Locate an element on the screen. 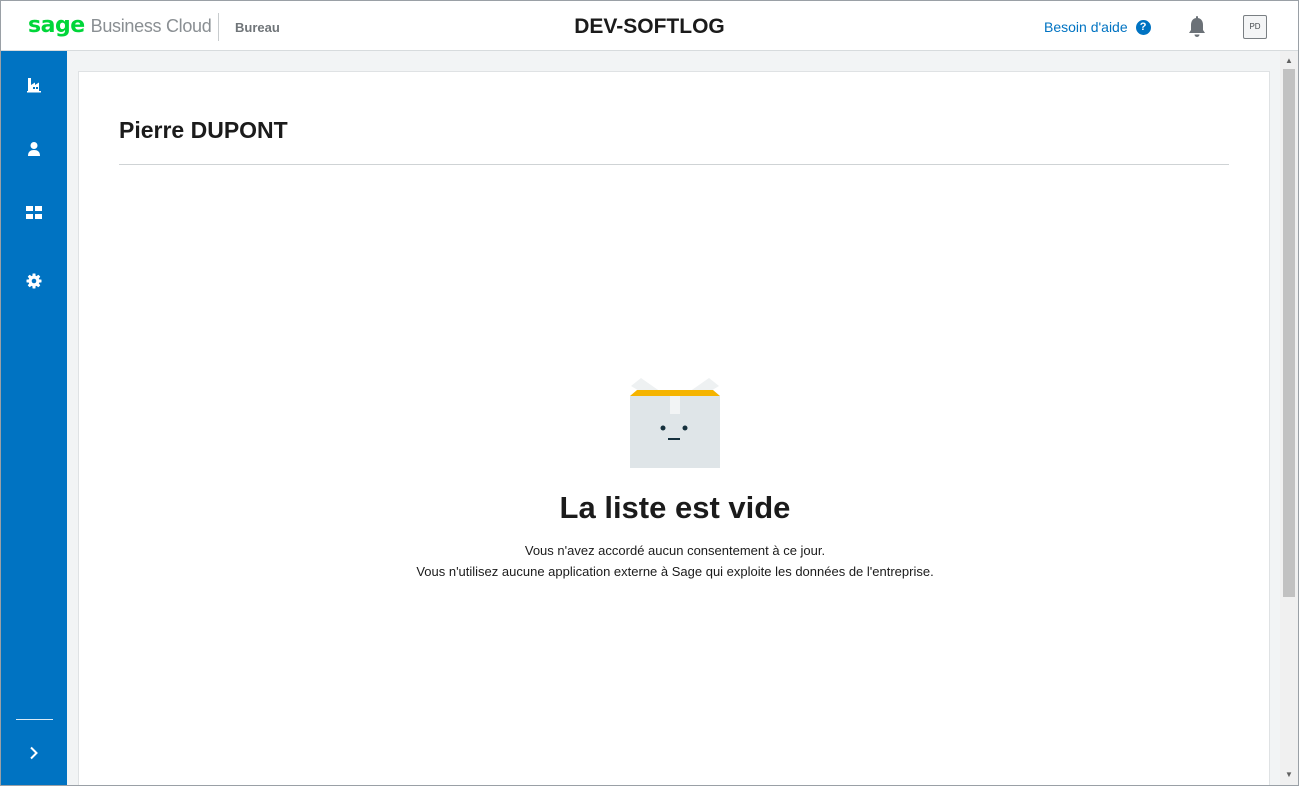  sidebar-item-users is located at coordinates (34, 149).